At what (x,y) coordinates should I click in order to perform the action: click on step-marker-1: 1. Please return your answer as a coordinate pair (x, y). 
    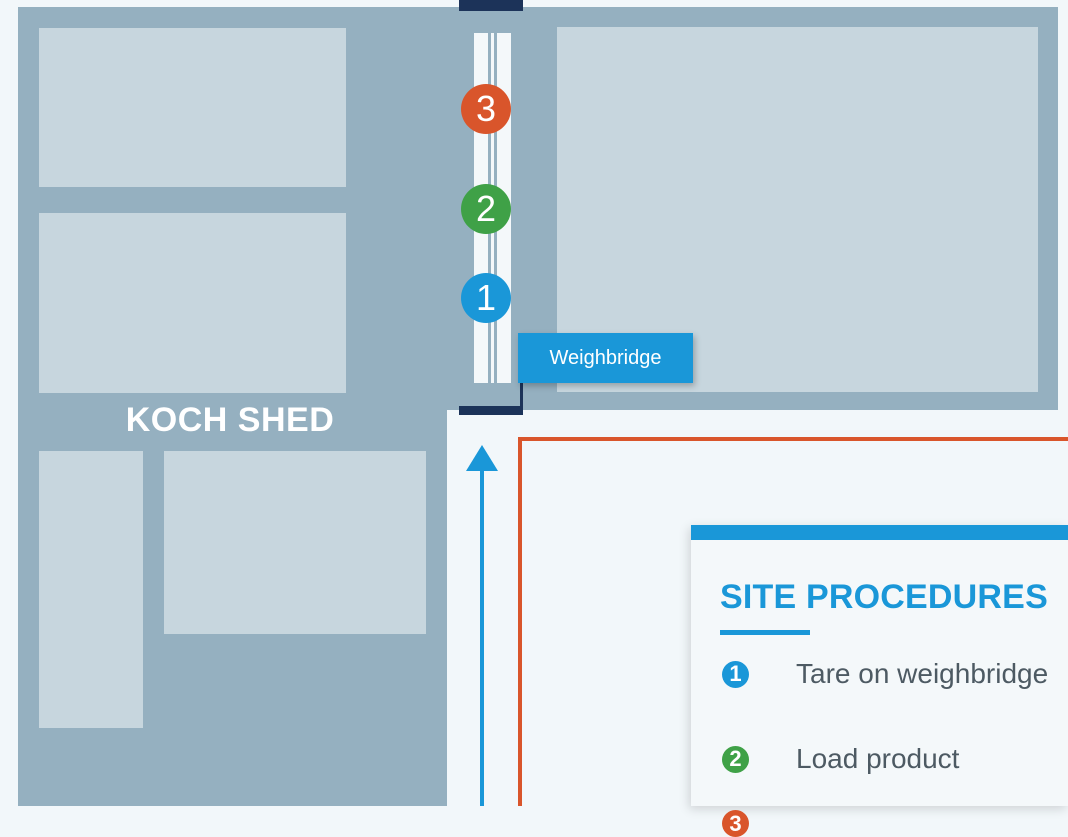
    Looking at the image, I should click on (486, 298).